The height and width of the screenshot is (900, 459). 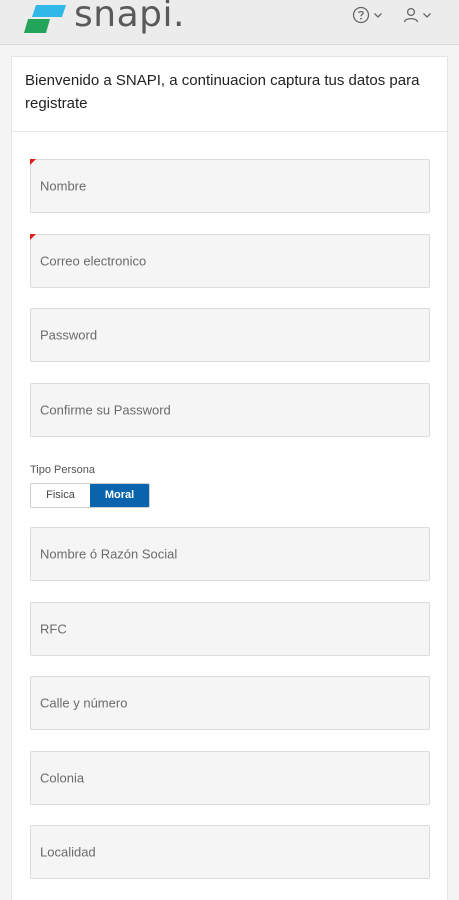 What do you see at coordinates (84, 703) in the screenshot?
I see `street-placeholder: Calle y número` at bounding box center [84, 703].